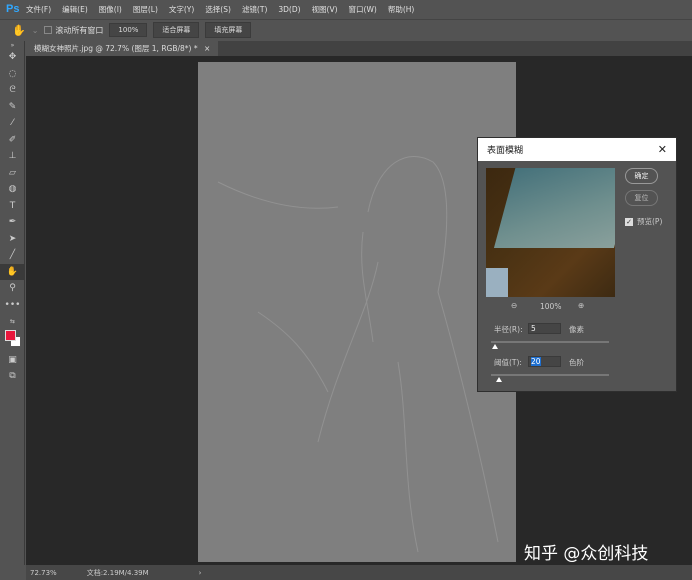 The height and width of the screenshot is (580, 692). Describe the element at coordinates (551, 306) in the screenshot. I see `preview-zoom-level: 100%` at that location.